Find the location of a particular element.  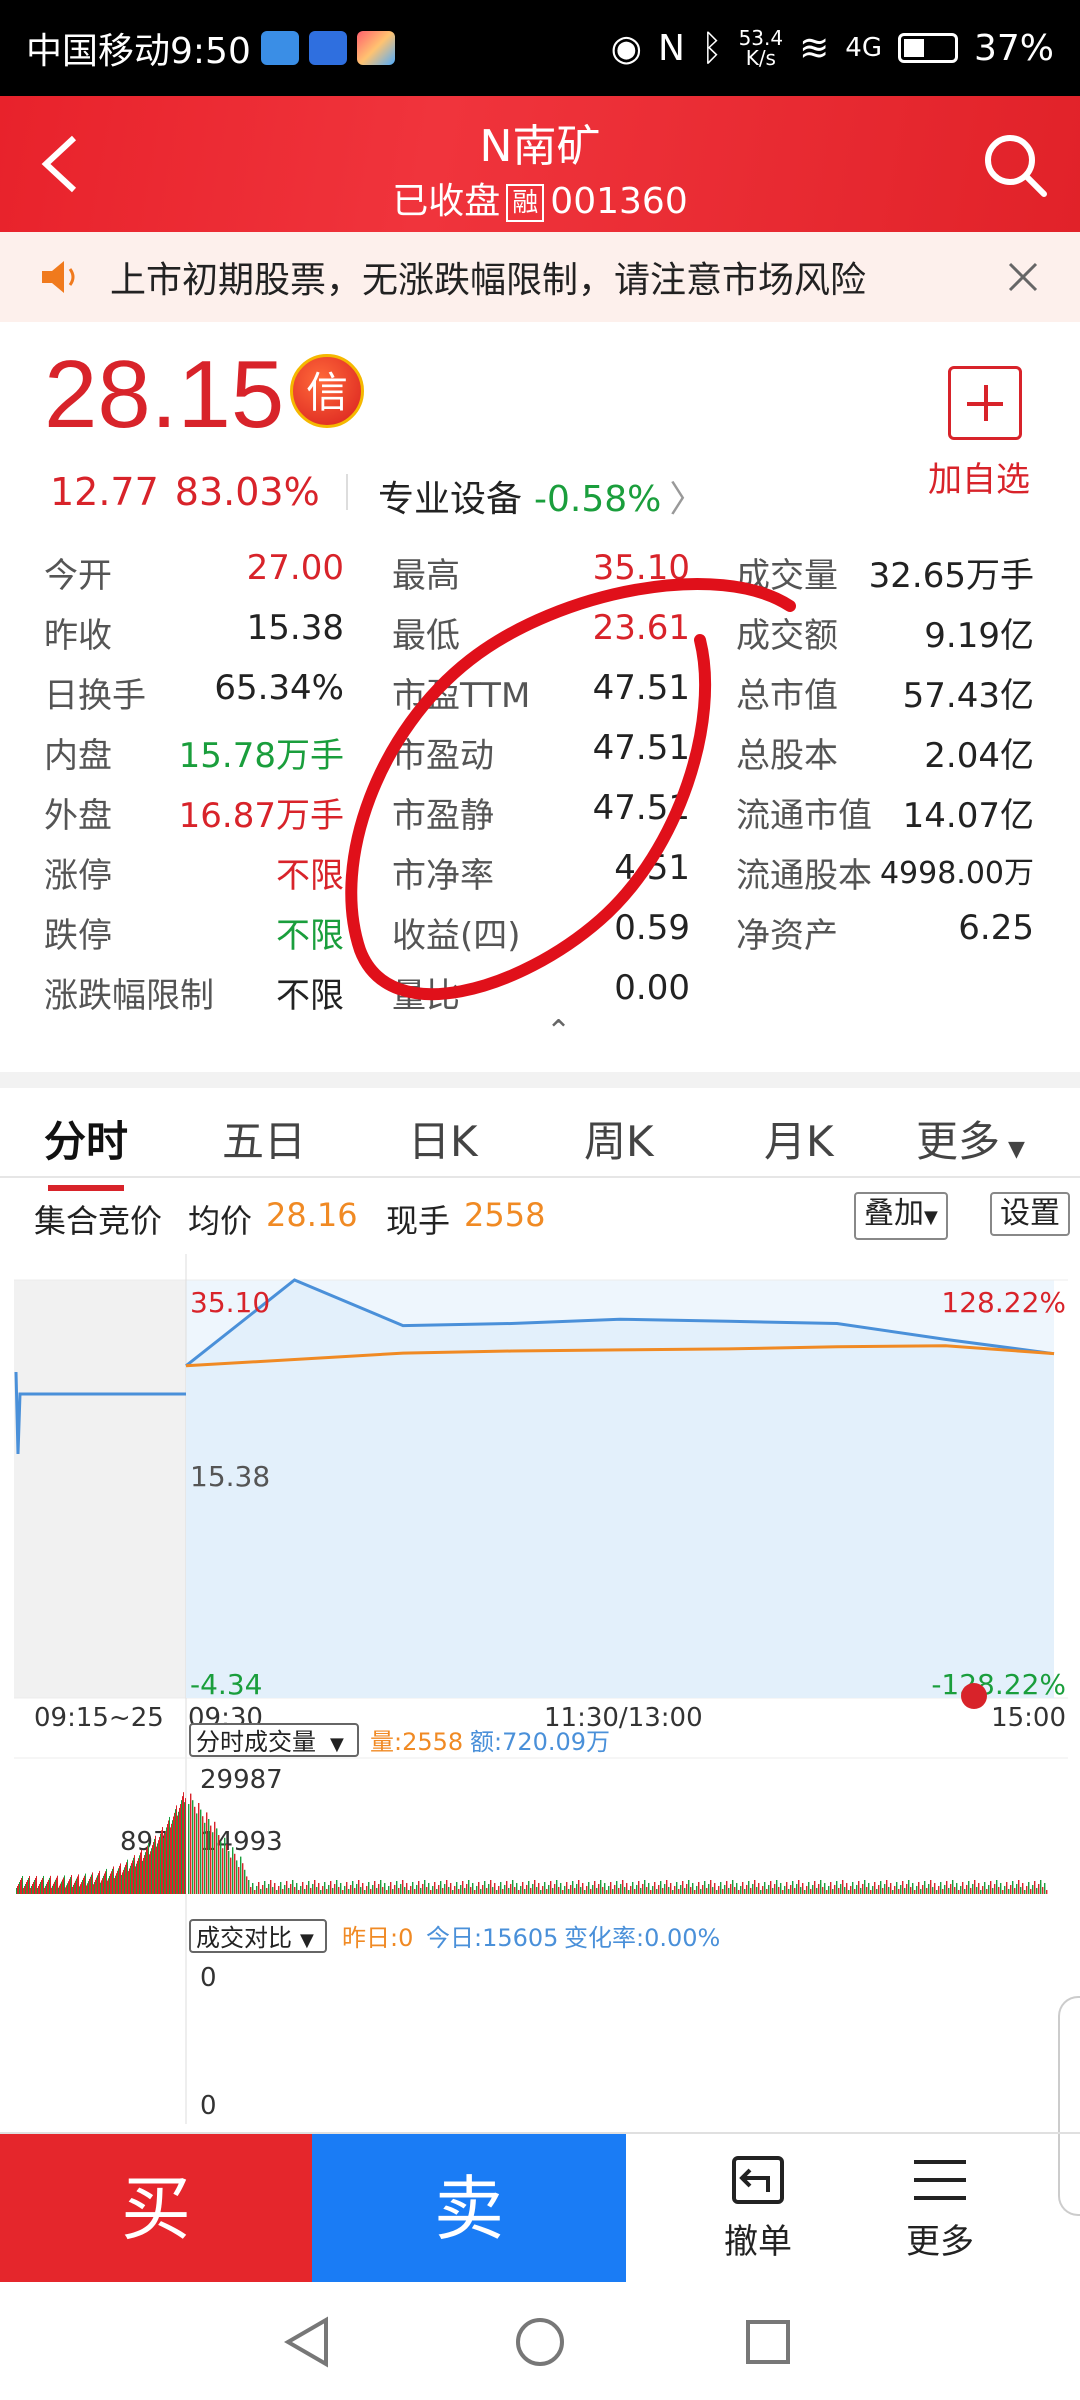

collapse-chevron-icon: ⌃ is located at coordinates (558, 1031).